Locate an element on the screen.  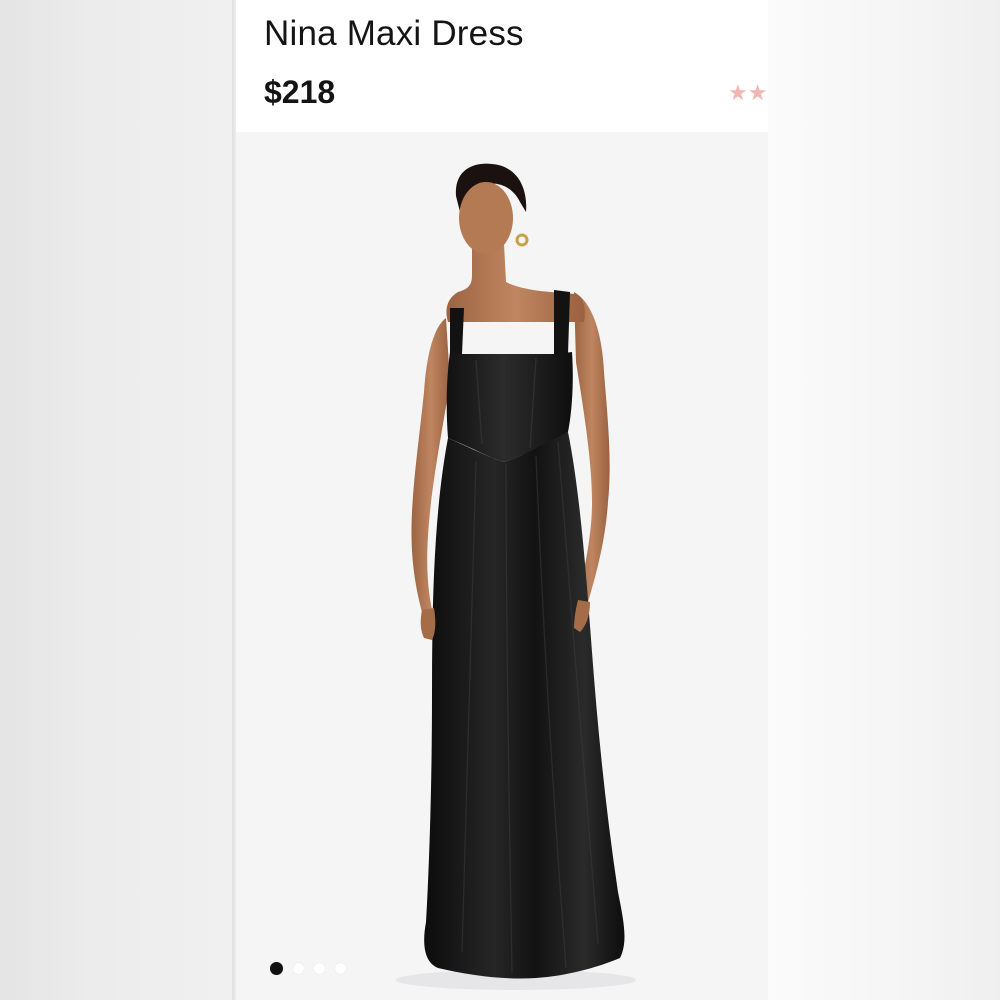
product-title: Nina Maxi Dress is located at coordinates (394, 34).